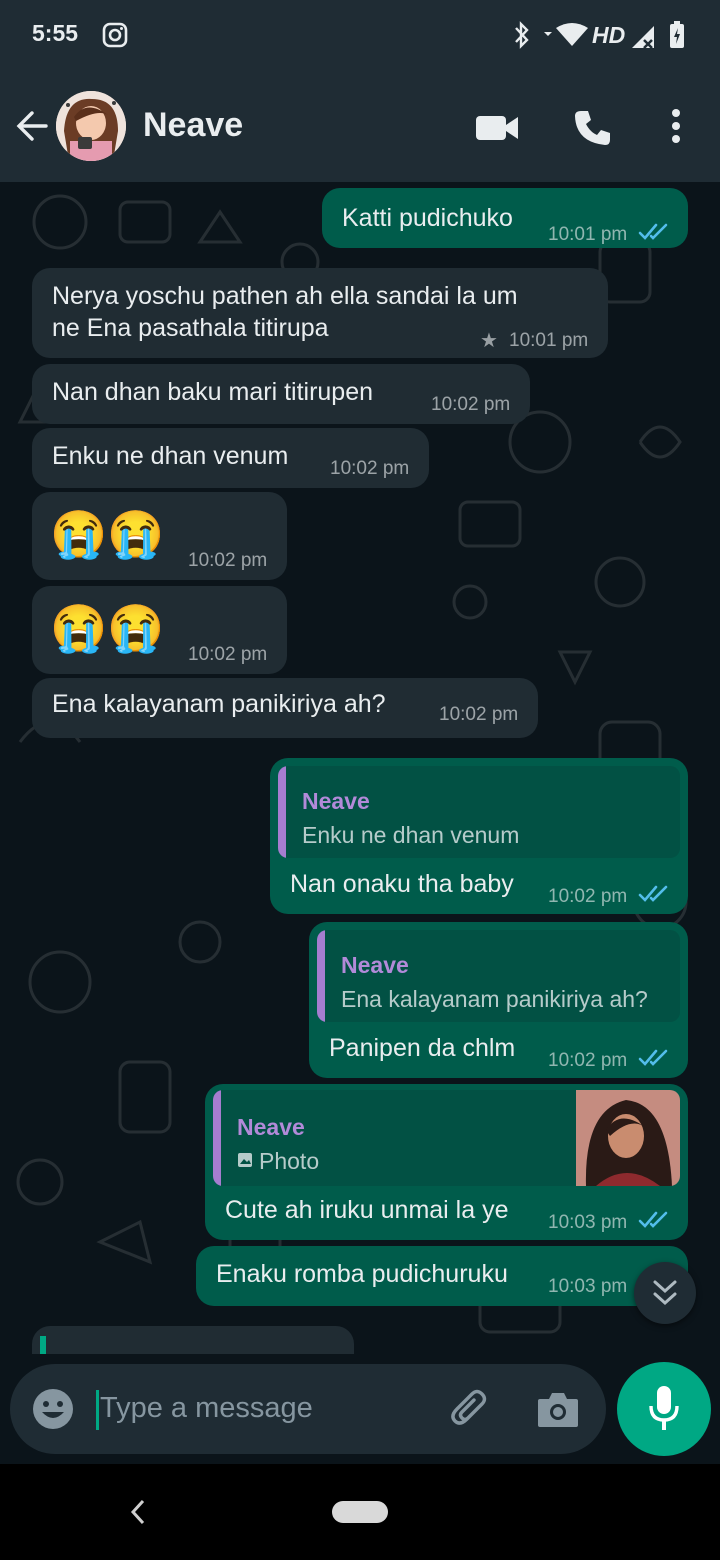 The height and width of the screenshot is (1560, 720). I want to click on incoming-message: Ena kalayanam panikiriya ah? 10:02 pm, so click(285, 708).